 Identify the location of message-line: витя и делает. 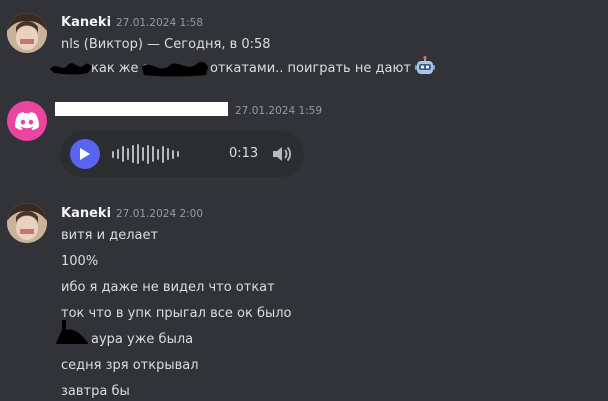
(110, 235).